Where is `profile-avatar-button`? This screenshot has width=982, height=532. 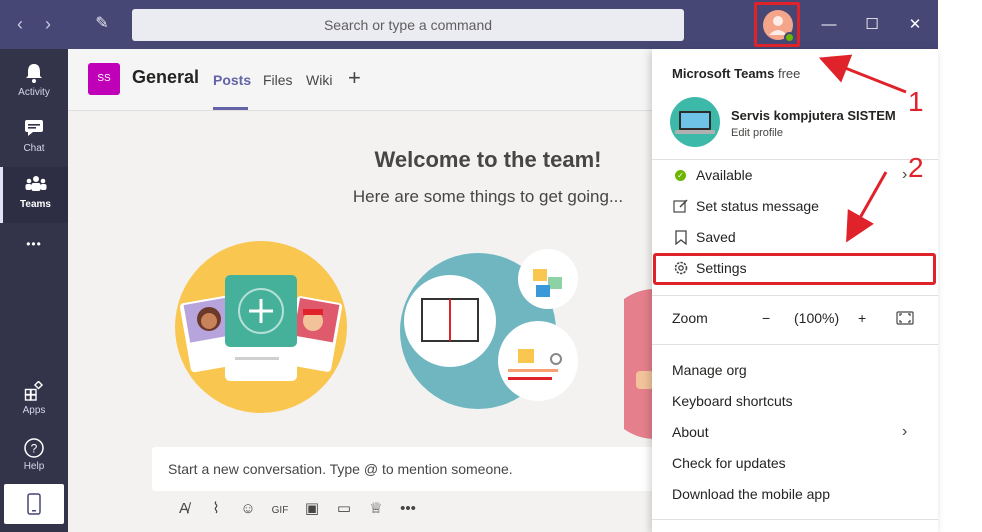
profile-avatar-button is located at coordinates (777, 24).